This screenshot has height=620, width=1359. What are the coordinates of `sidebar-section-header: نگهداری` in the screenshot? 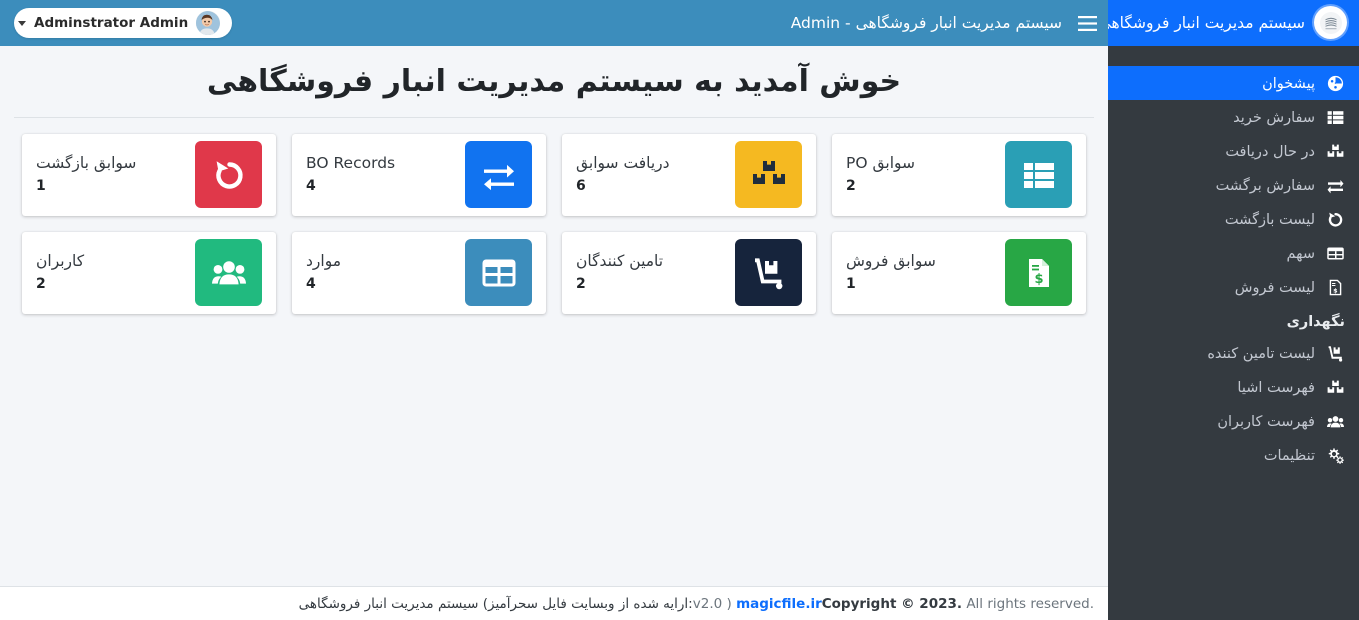 It's located at (1315, 322).